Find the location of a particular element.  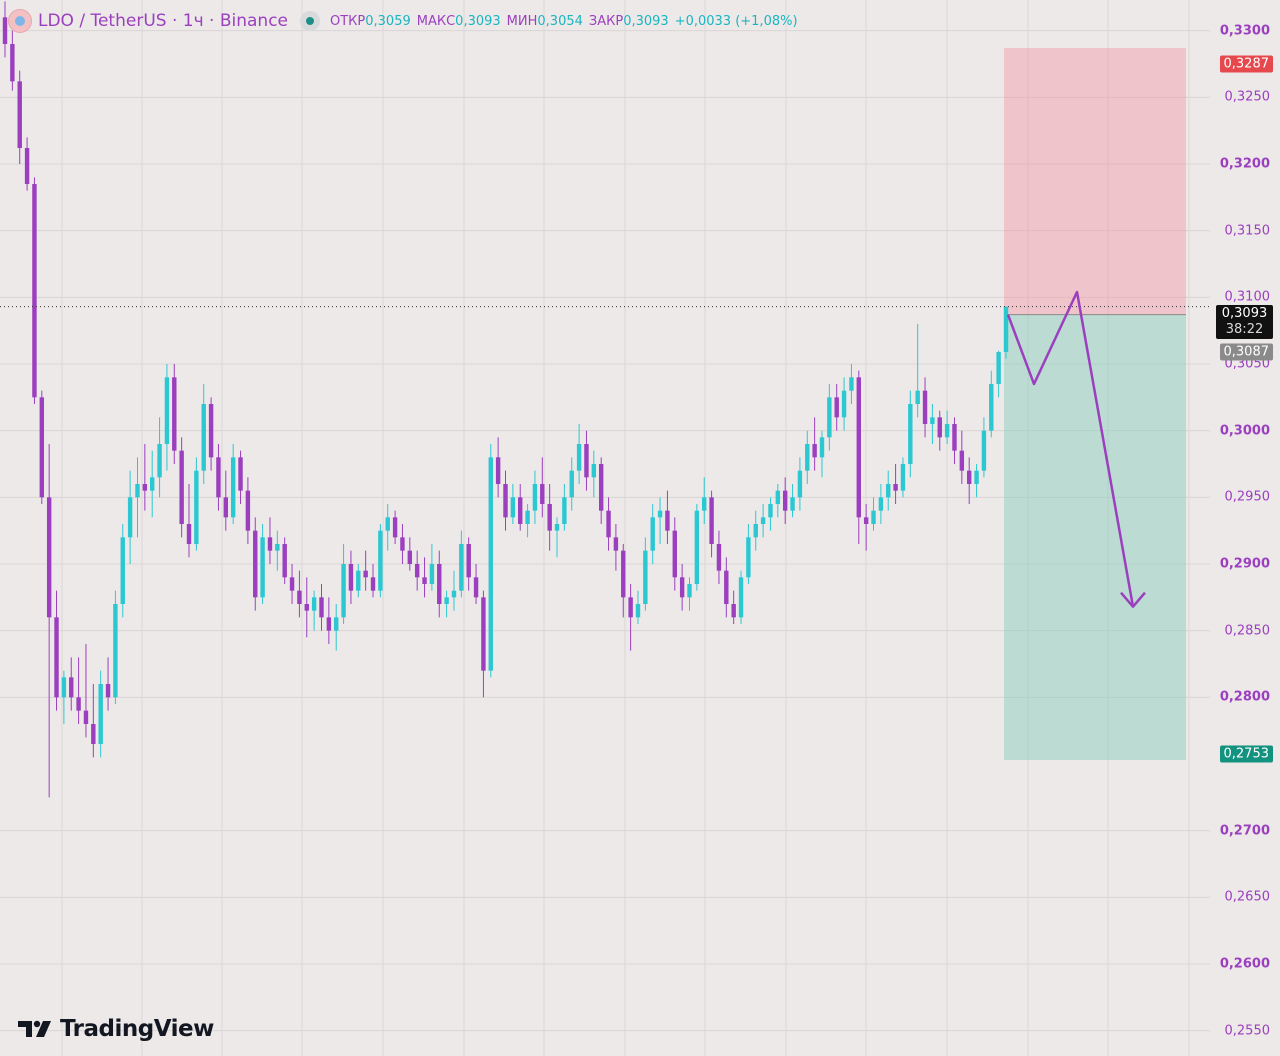

price-axis-tick: 0,3000 is located at coordinates (1244, 431).